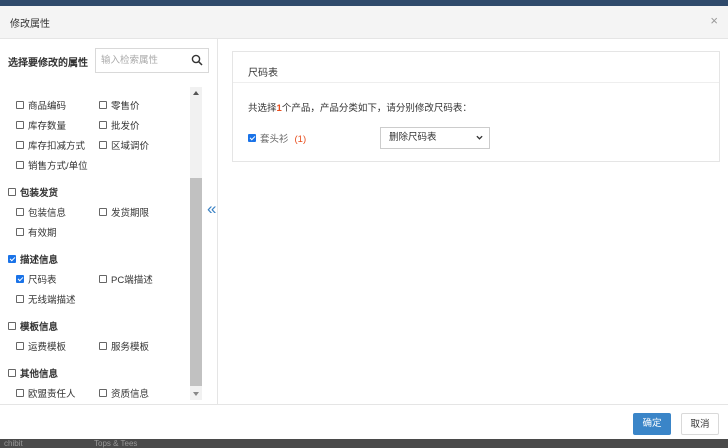 The width and height of the screenshot is (728, 448). I want to click on scroll-up-icon, so click(196, 93).